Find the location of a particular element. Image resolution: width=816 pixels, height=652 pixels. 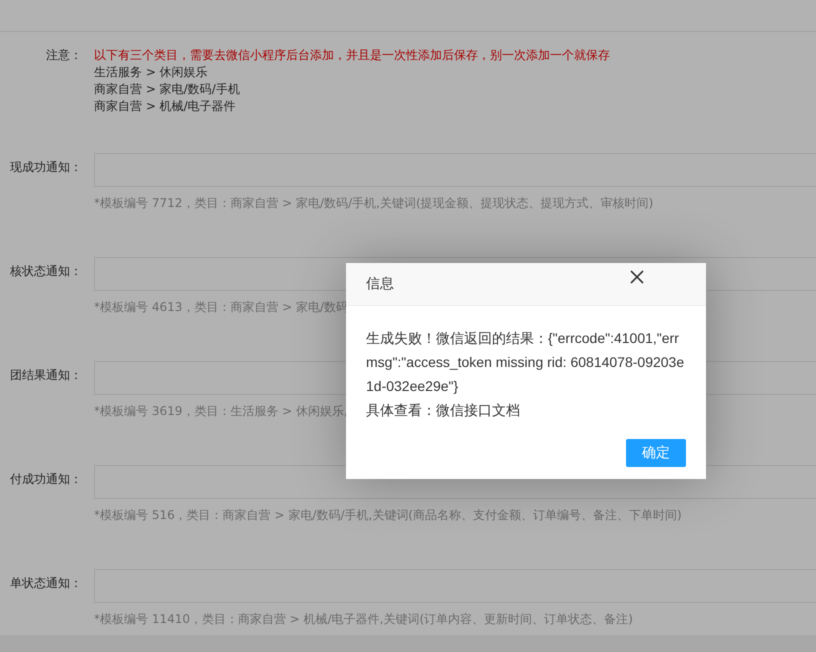

field-label: 付成功通知： is located at coordinates (46, 479).